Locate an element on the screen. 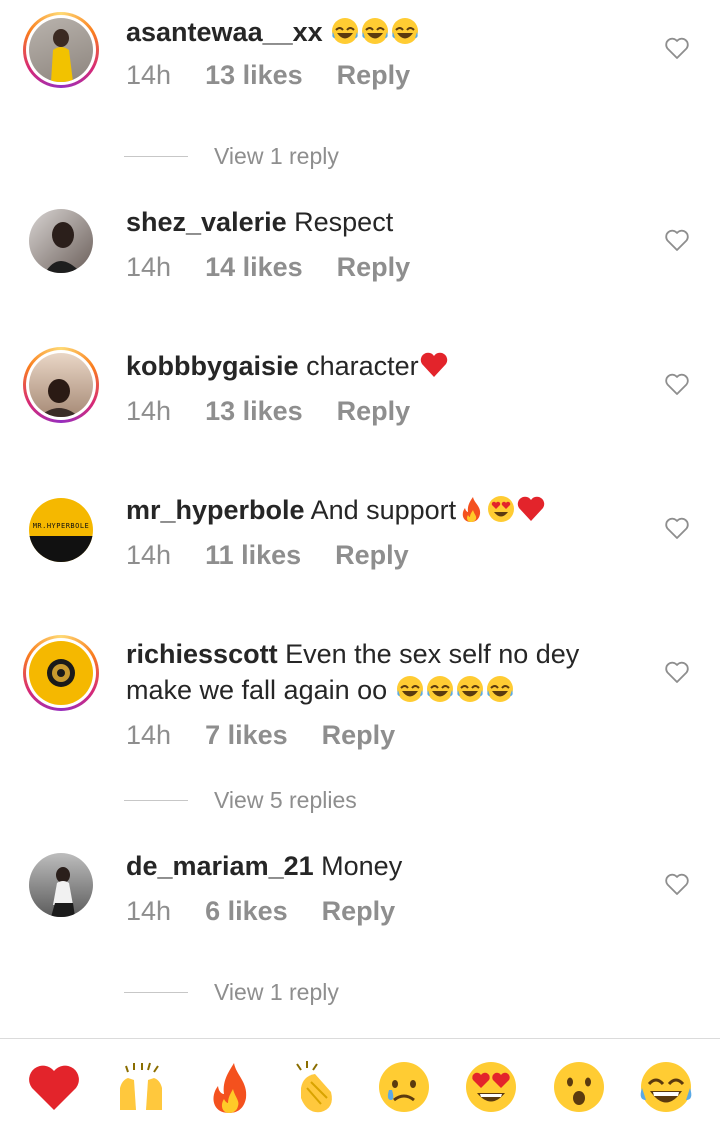 The width and height of the screenshot is (720, 1134). heart-eyes-reaction-icon is located at coordinates (491, 1087).